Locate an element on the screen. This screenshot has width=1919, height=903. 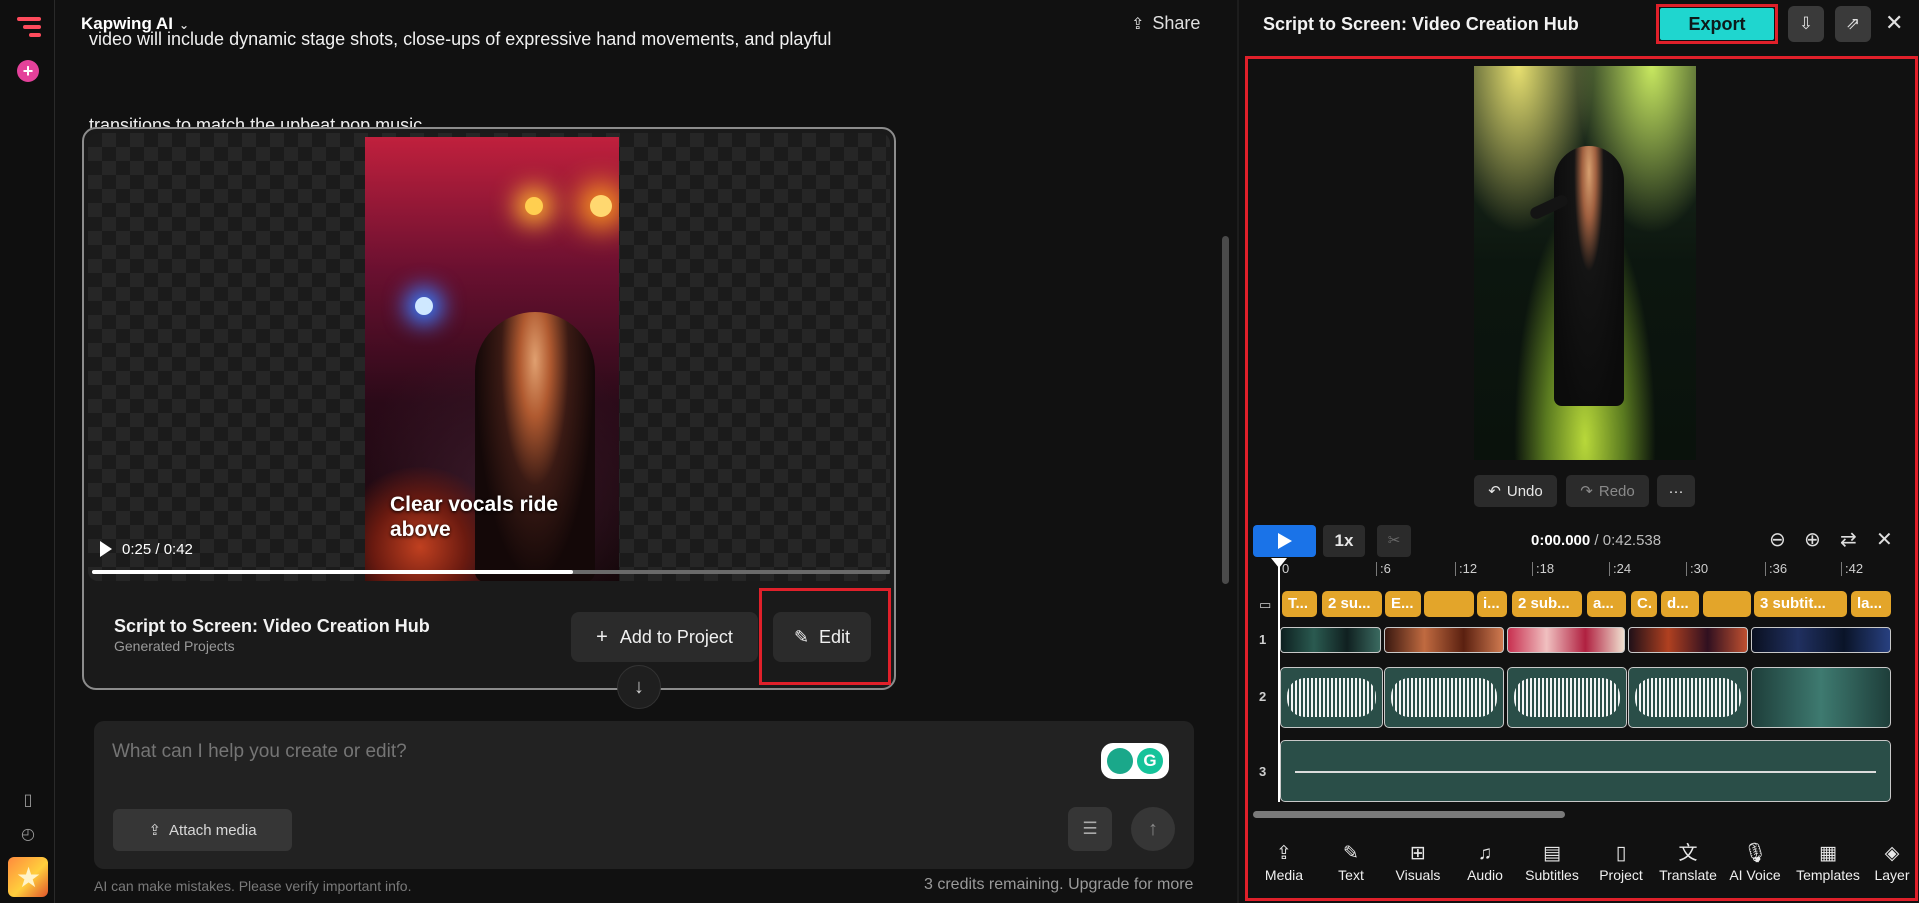
attach-label: Attach media is located at coordinates (213, 830).